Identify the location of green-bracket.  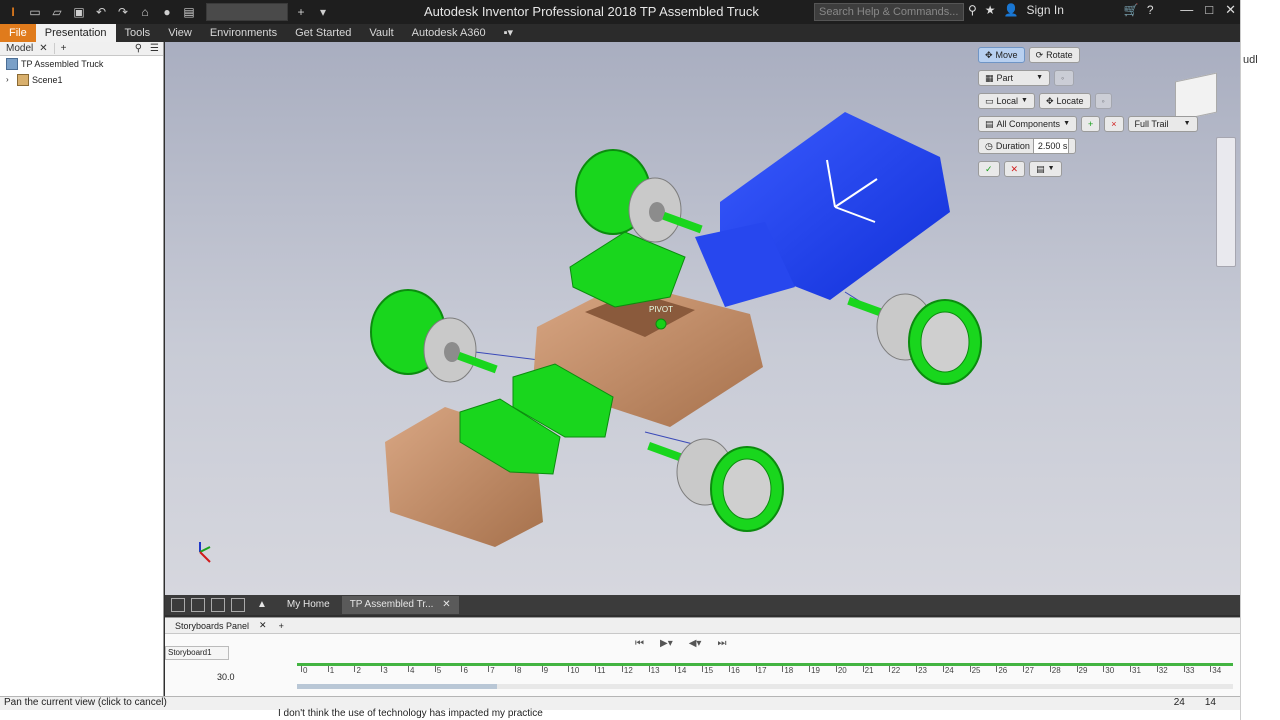
(627, 269).